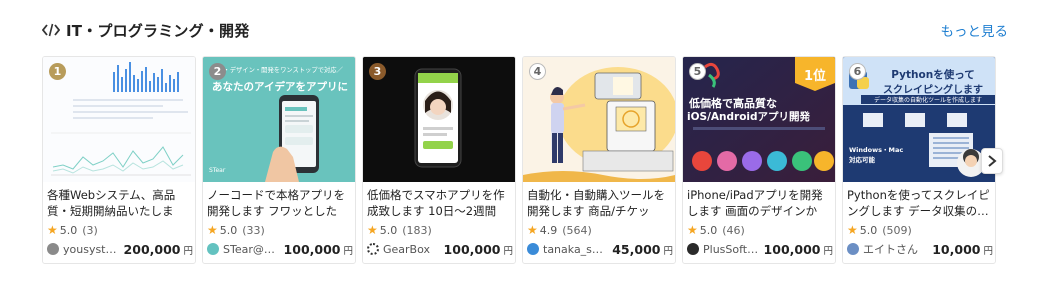 Image resolution: width=1061 pixels, height=289 pixels. What do you see at coordinates (217, 170) in the screenshot?
I see `thumb-logo: STear` at bounding box center [217, 170].